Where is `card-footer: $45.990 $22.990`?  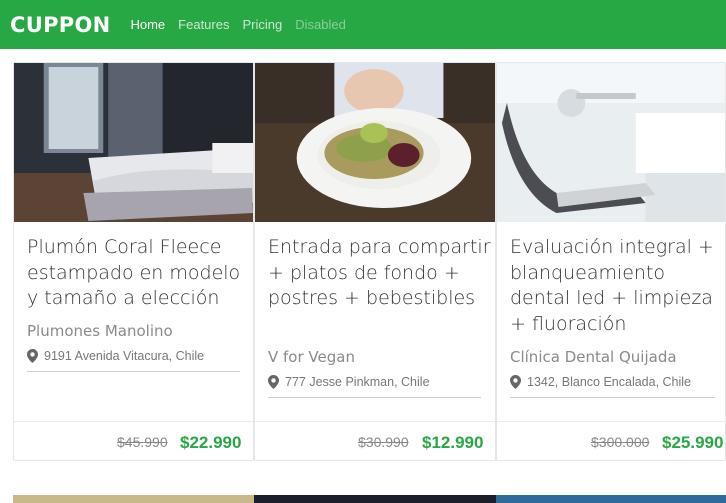 card-footer: $45.990 $22.990 is located at coordinates (133, 441).